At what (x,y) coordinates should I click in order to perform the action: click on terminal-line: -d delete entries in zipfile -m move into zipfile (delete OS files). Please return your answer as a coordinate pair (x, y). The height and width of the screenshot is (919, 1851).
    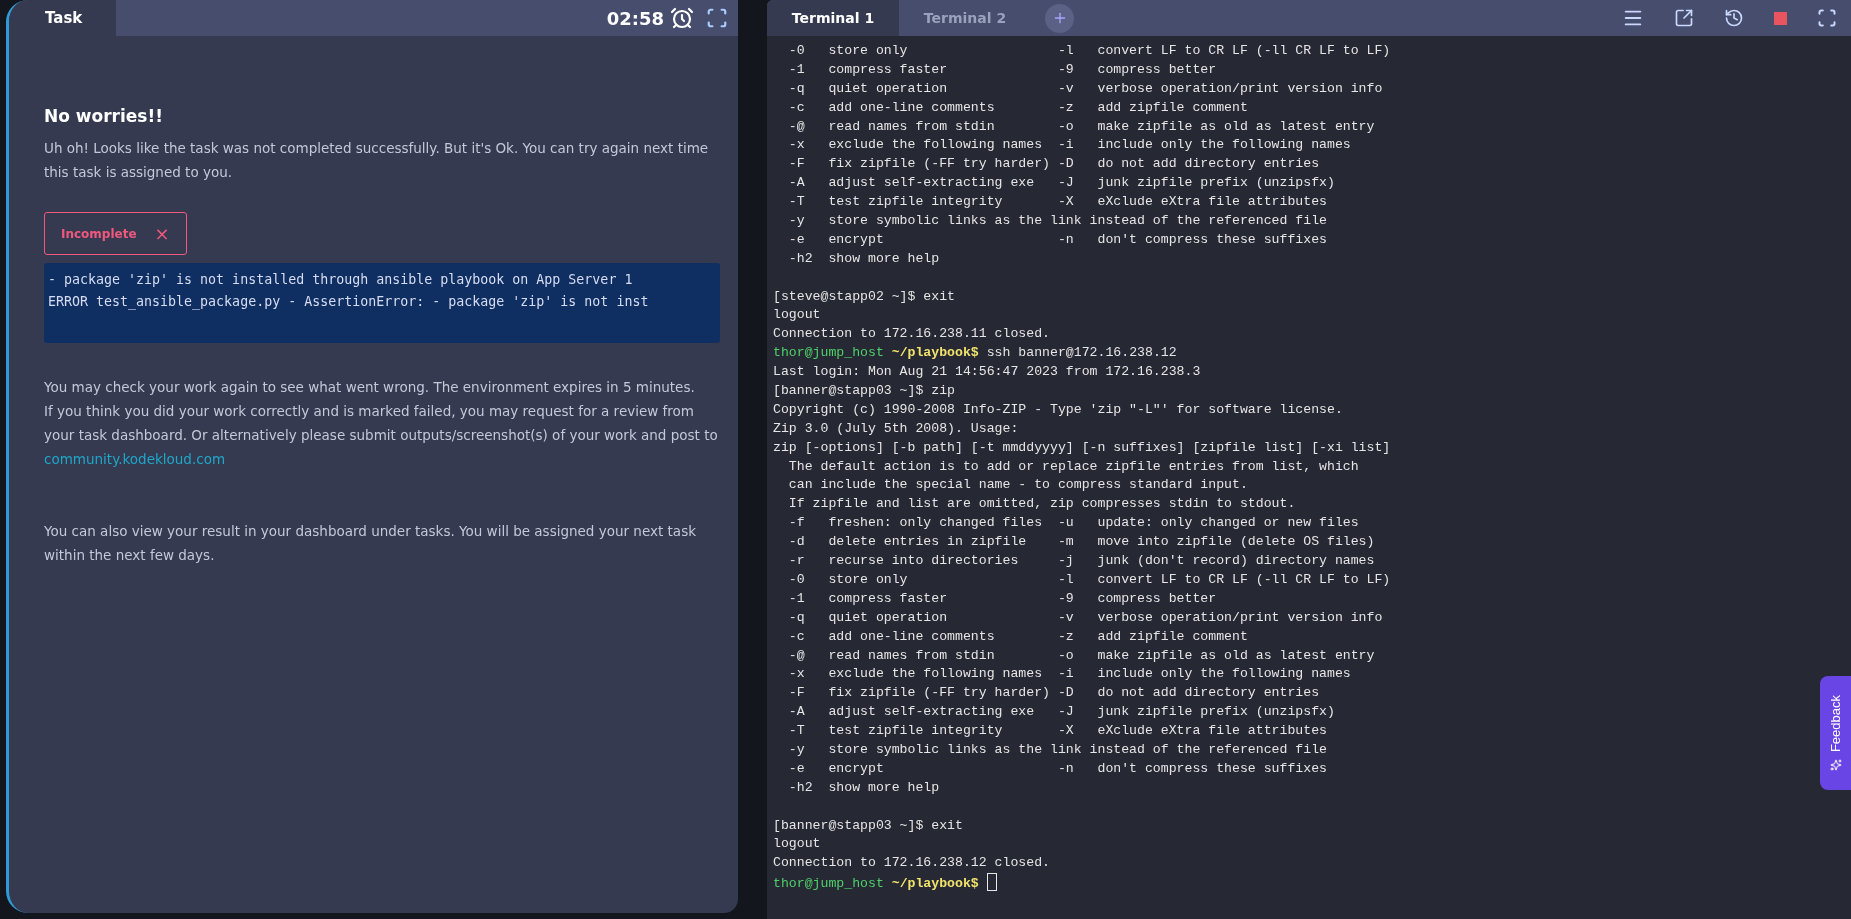
    Looking at the image, I should click on (1081, 542).